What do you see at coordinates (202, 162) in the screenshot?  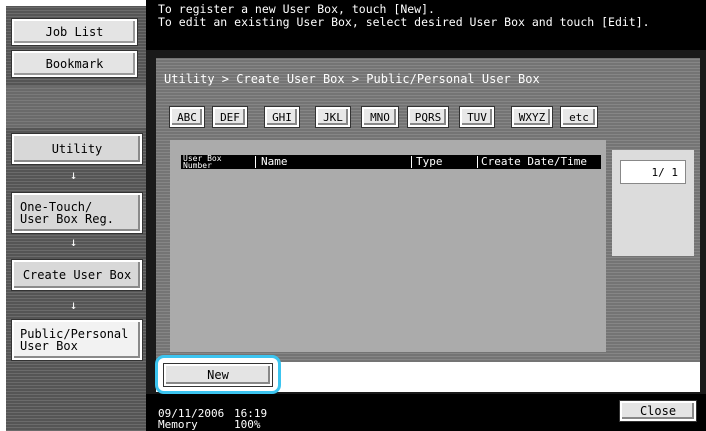 I see `column-user-box-number: User Box Number` at bounding box center [202, 162].